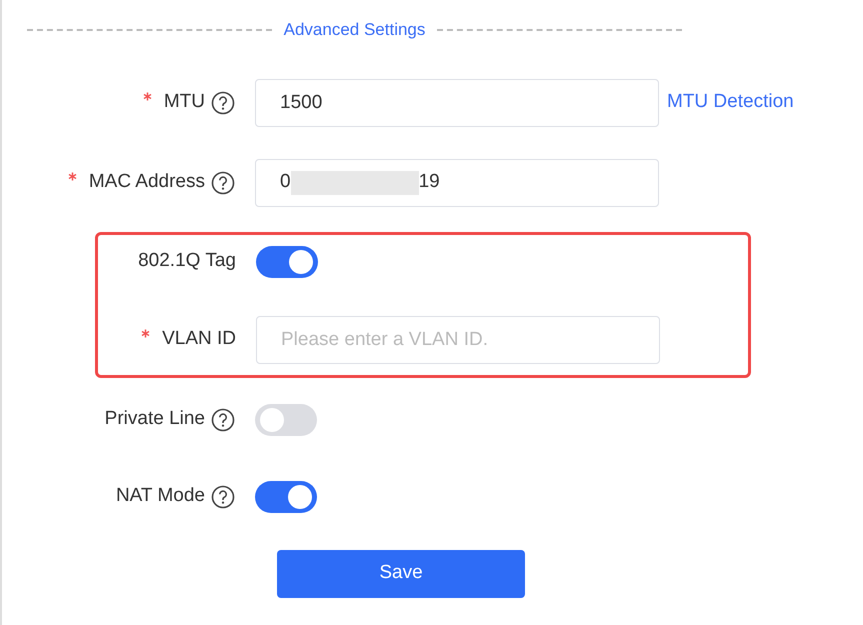  What do you see at coordinates (730, 102) in the screenshot?
I see `detection-link: MTU Detection` at bounding box center [730, 102].